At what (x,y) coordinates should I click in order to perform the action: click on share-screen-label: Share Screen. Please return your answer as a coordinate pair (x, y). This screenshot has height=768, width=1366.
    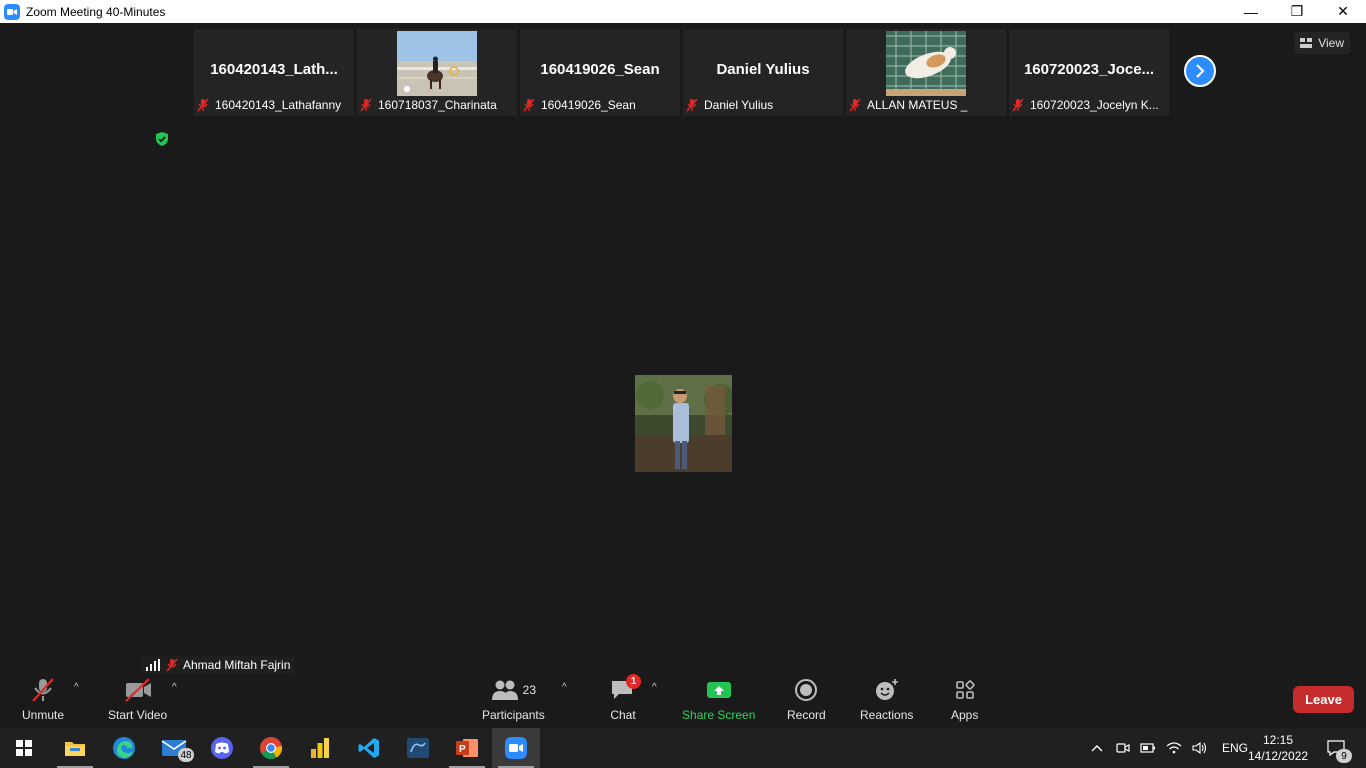
    Looking at the image, I should click on (719, 715).